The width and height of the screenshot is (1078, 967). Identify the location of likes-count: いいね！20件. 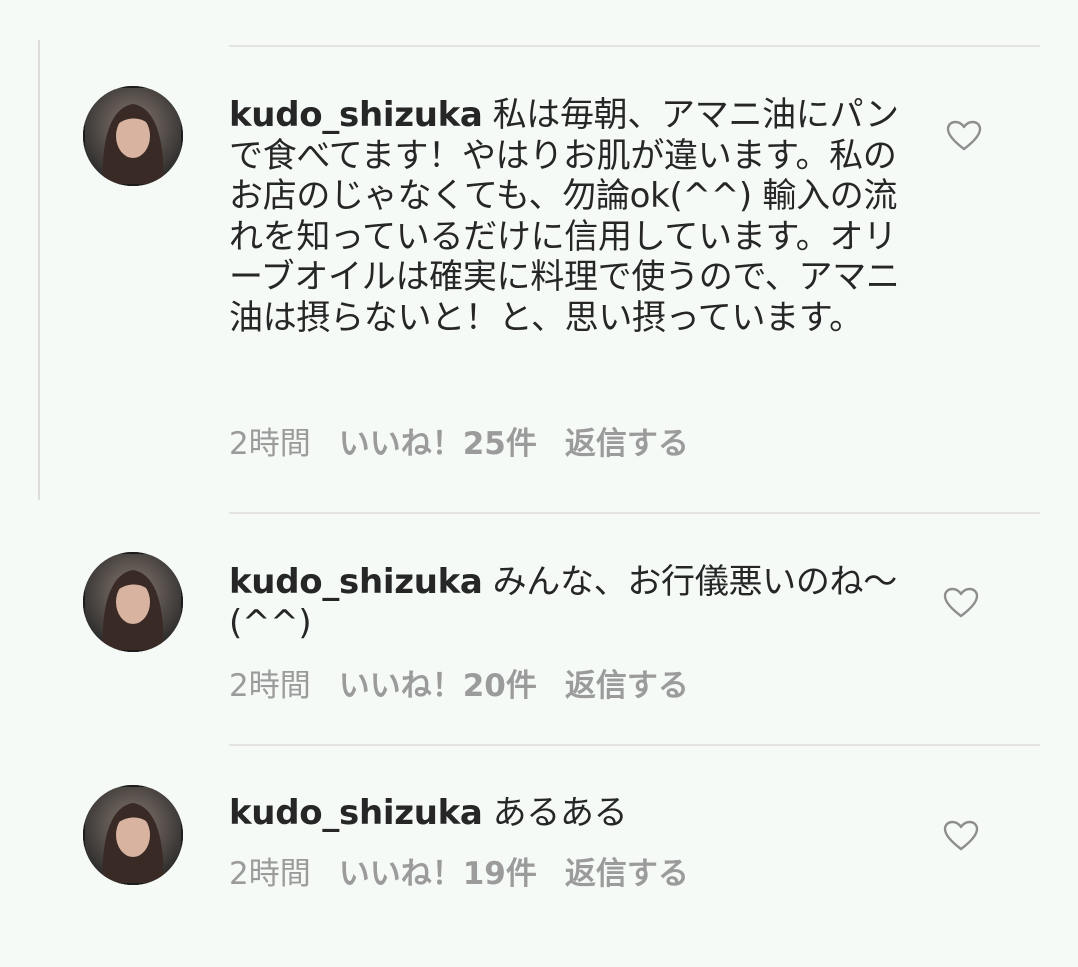
(438, 686).